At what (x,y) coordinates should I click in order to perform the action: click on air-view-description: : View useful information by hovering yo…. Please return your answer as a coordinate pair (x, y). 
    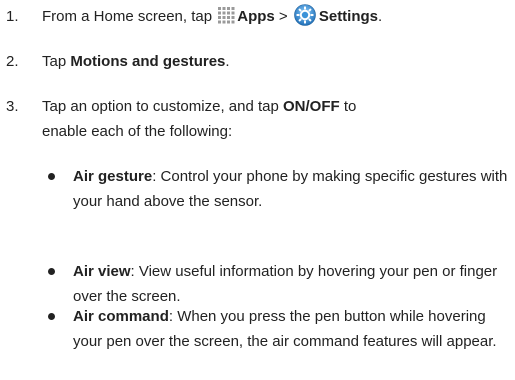
    Looking at the image, I should click on (285, 284).